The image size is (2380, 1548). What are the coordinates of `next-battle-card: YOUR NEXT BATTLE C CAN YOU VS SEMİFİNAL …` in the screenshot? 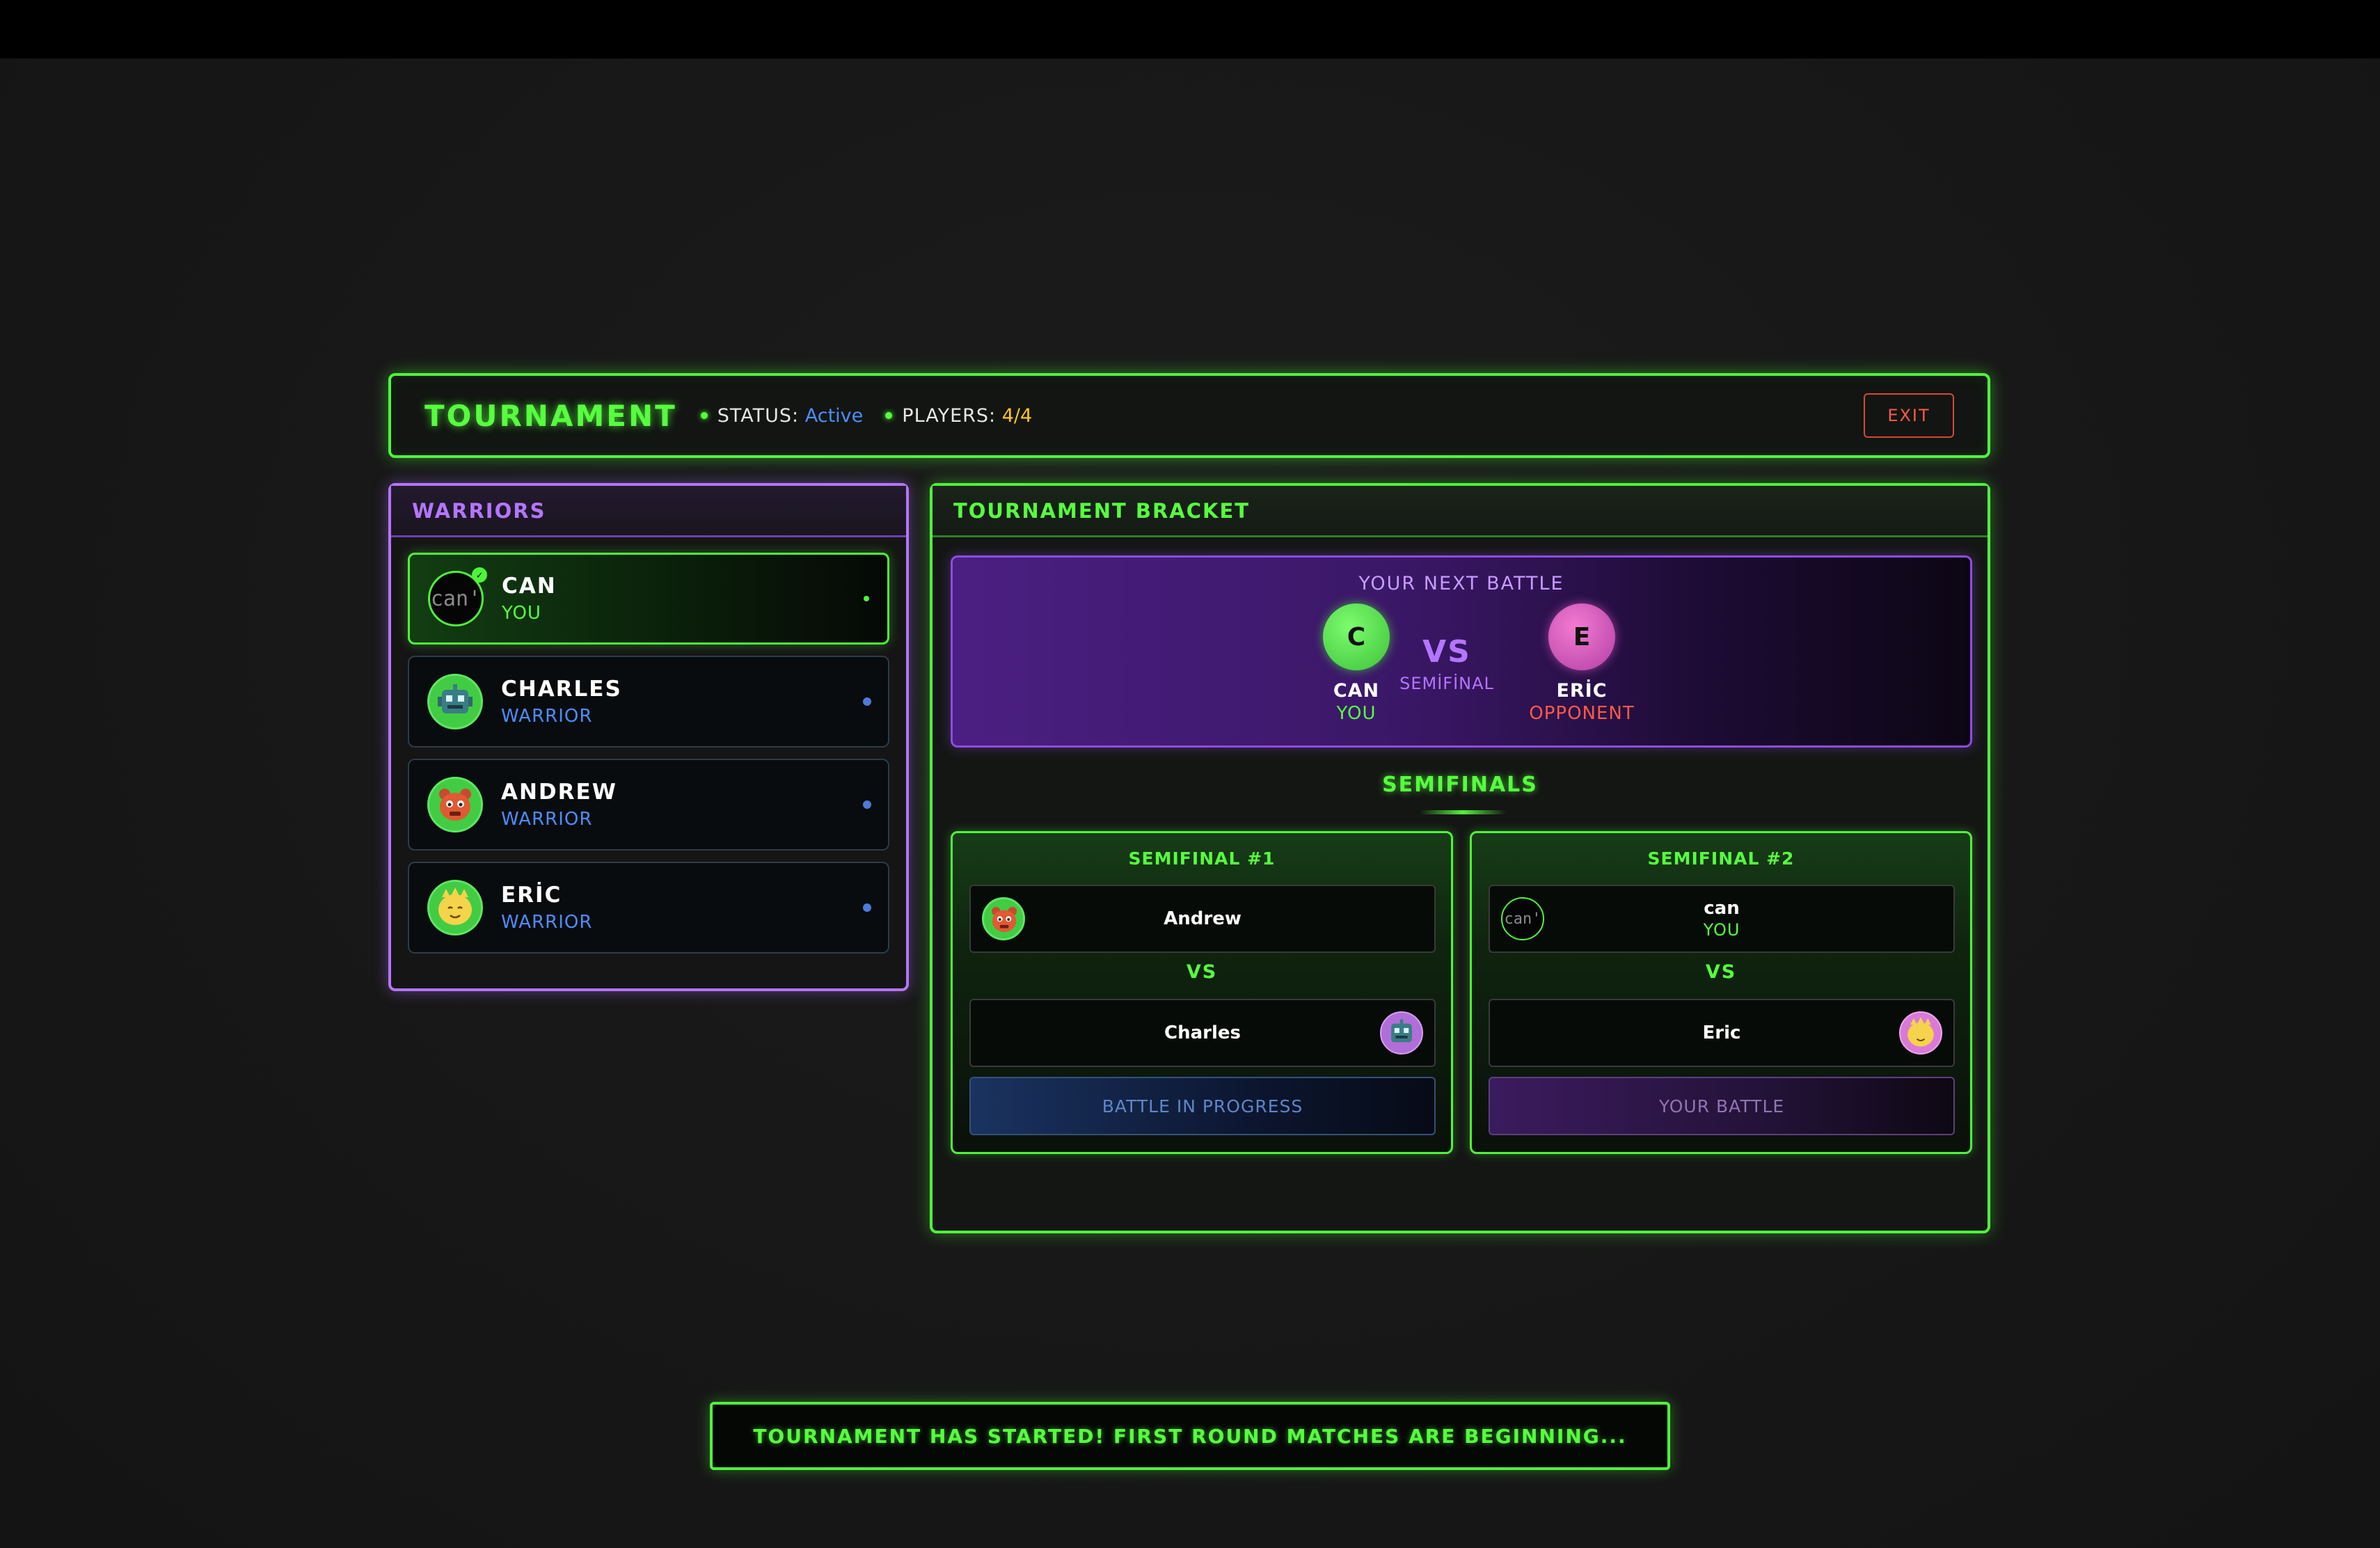 It's located at (1461, 651).